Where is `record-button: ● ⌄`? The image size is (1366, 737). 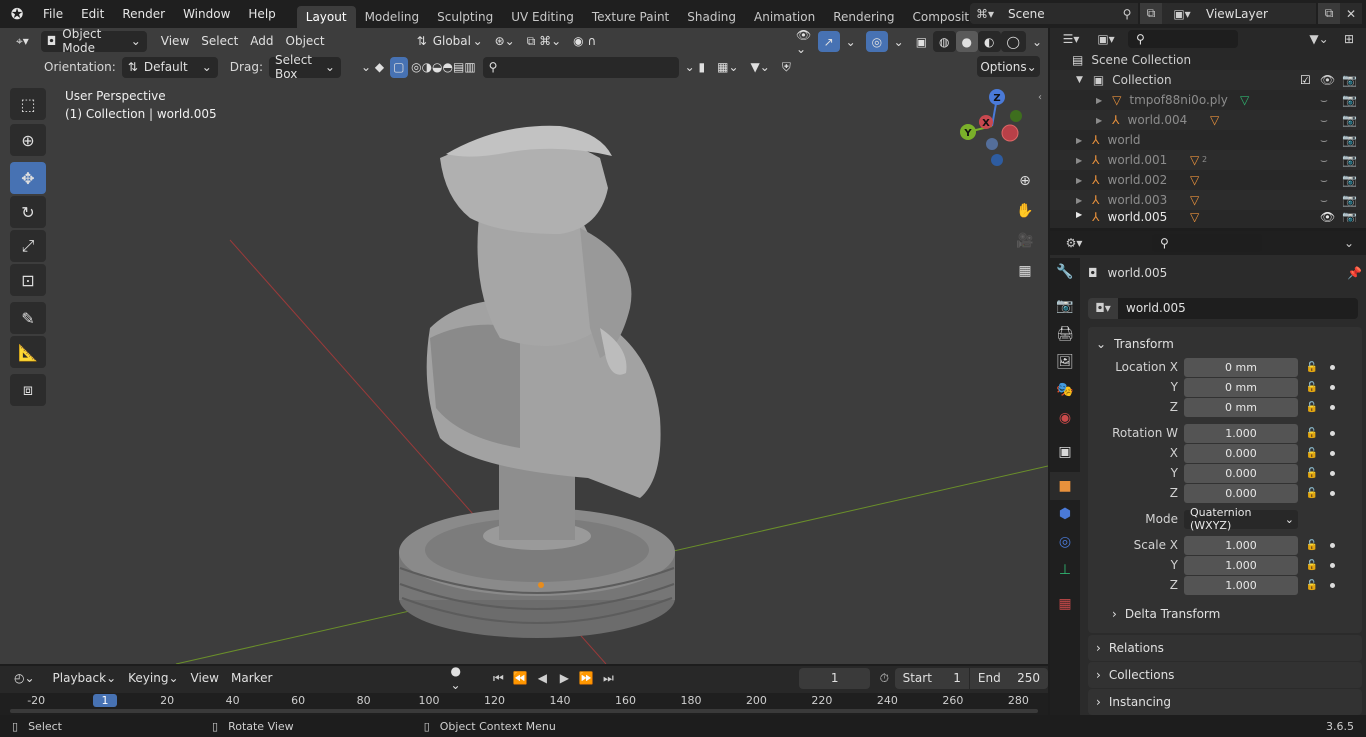 record-button: ● ⌄ is located at coordinates (461, 678).